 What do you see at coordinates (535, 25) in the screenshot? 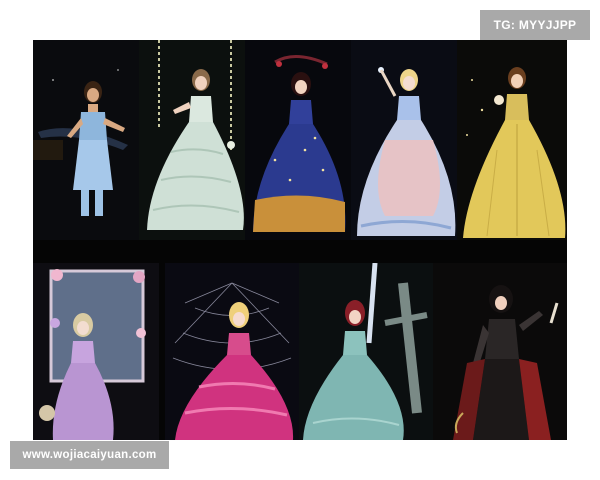
I see `watermark-telegram: TG: MYYJJPP` at bounding box center [535, 25].